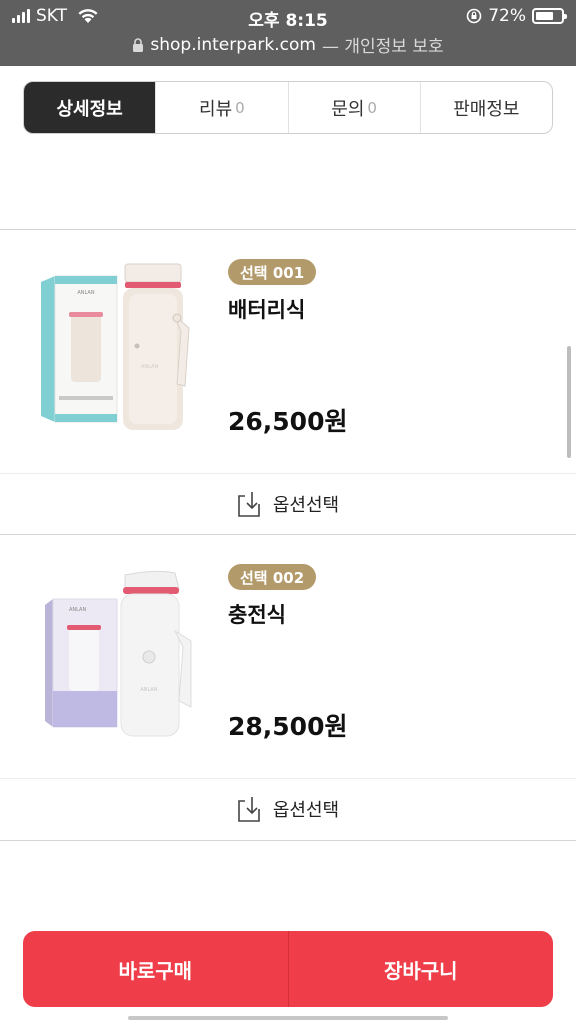  I want to click on product-image-charging: ANLAN ANLAN, so click(114, 651).